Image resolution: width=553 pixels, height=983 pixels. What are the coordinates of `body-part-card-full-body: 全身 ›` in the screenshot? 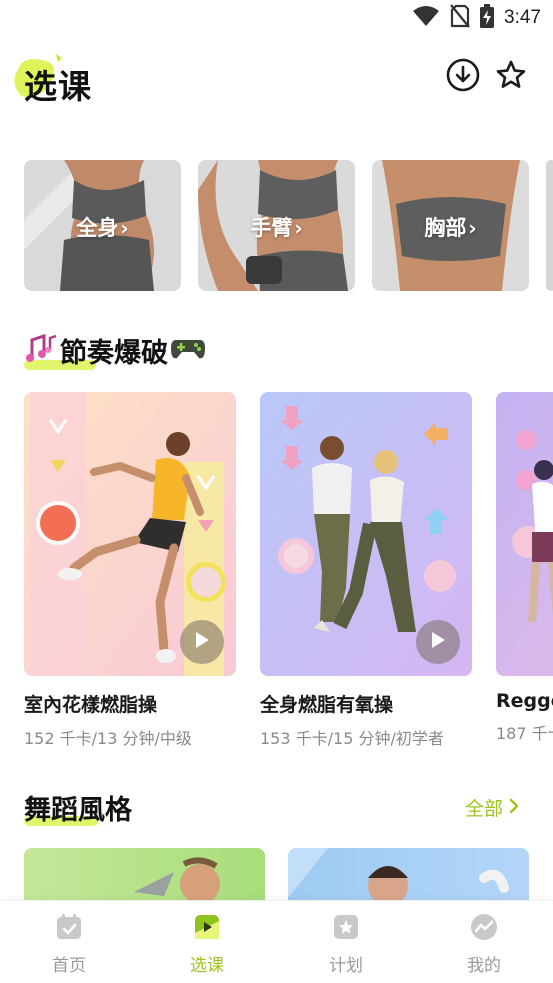 It's located at (102, 225).